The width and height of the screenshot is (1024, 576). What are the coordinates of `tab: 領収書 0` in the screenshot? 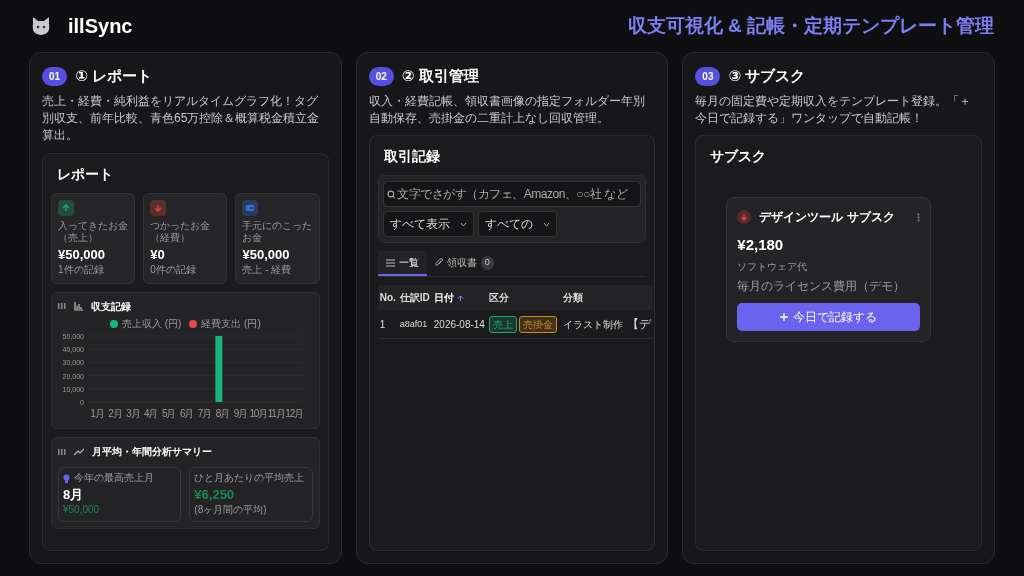 It's located at (464, 264).